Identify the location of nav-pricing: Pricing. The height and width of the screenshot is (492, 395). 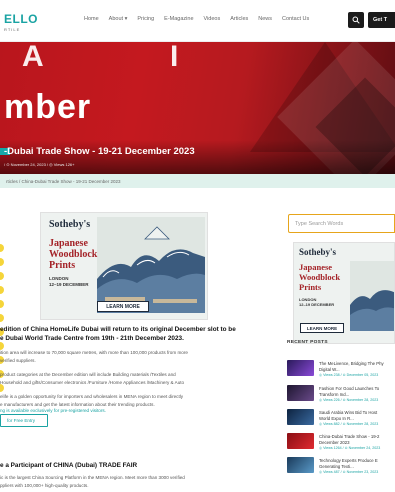
(145, 19).